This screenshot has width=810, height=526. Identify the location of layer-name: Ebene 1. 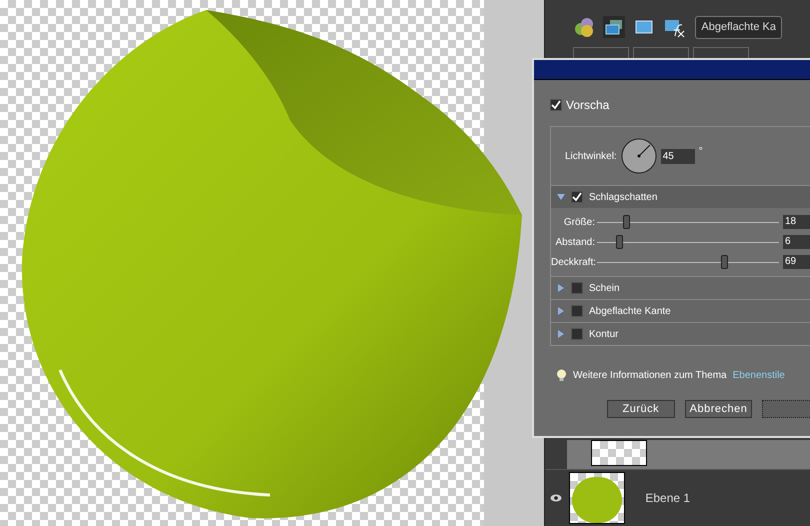
(667, 498).